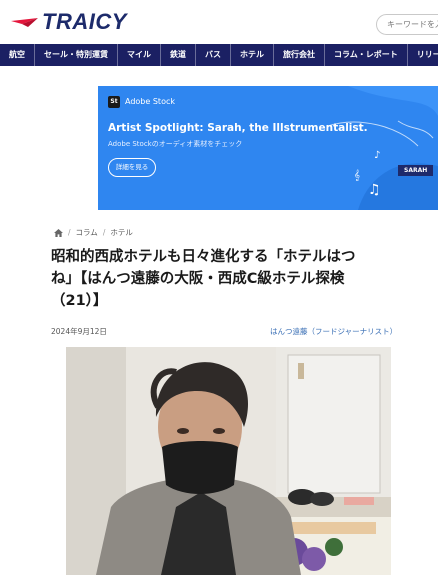 This screenshot has width=438, height=575. I want to click on breadcrumb: / コラム / ホテル, so click(93, 232).